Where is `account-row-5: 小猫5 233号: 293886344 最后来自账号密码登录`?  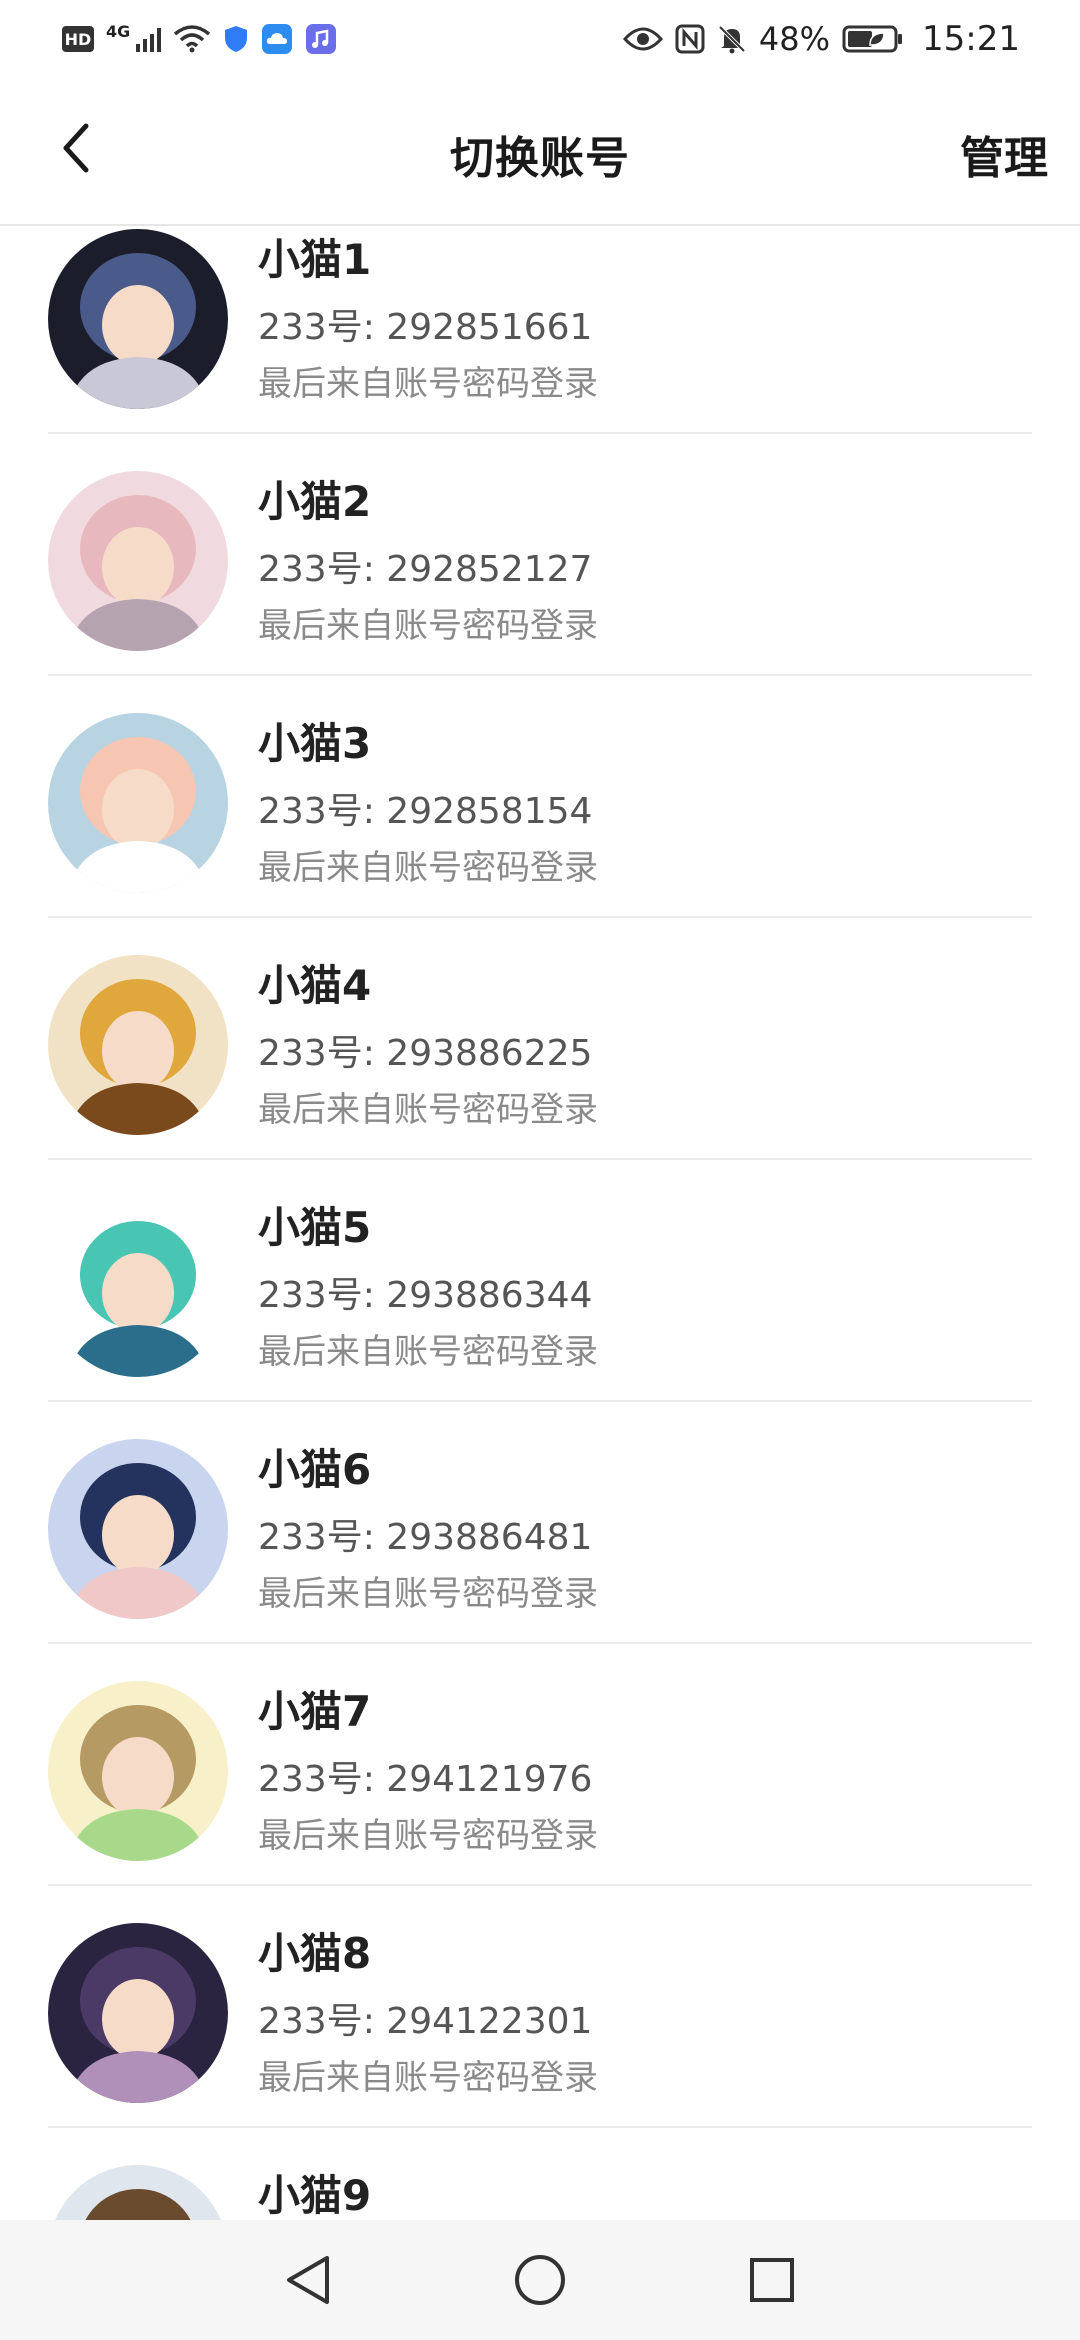
account-row-5: 小猫5 233号: 293886344 最后来自账号密码登录 is located at coordinates (540, 1281).